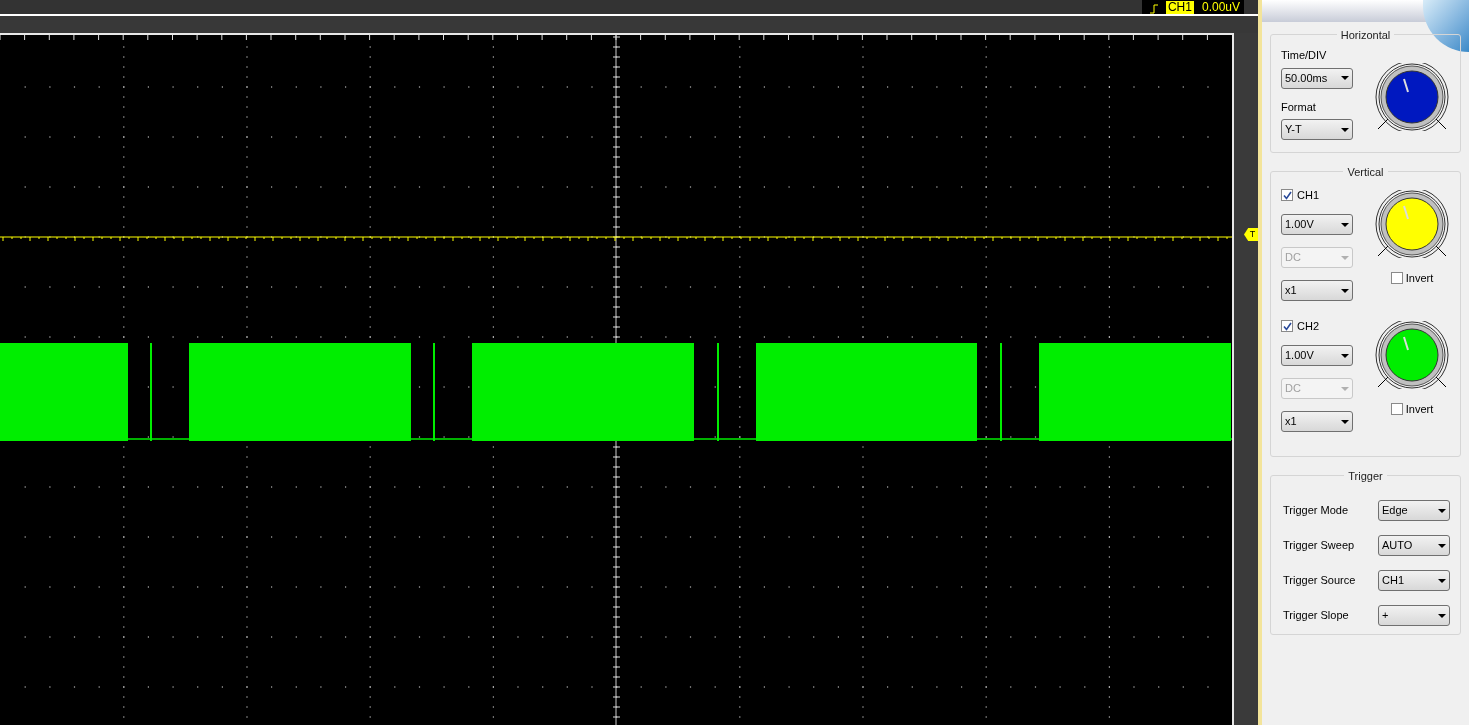 This screenshot has width=1469, height=725. Describe the element at coordinates (1315, 511) in the screenshot. I see `trigger-setting-label: Trigger Mode` at that location.